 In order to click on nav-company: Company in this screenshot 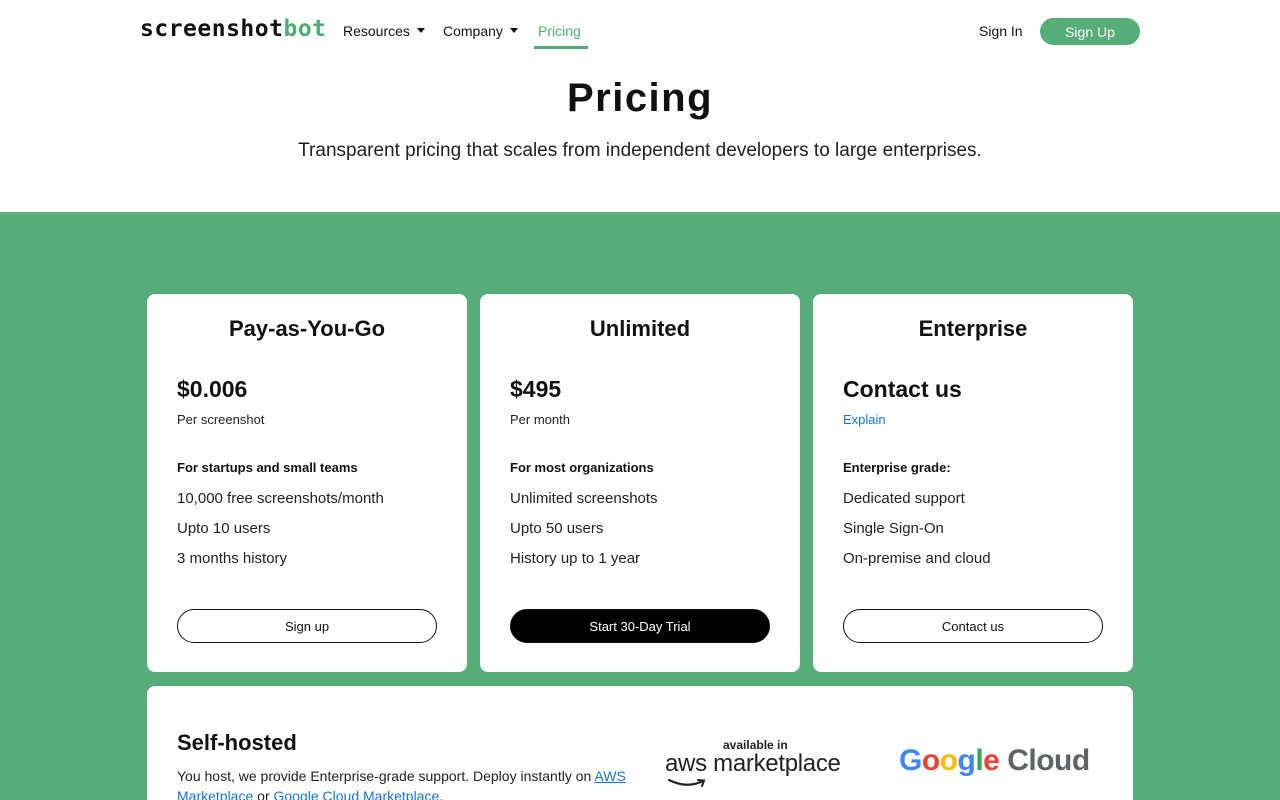, I will do `click(480, 31)`.